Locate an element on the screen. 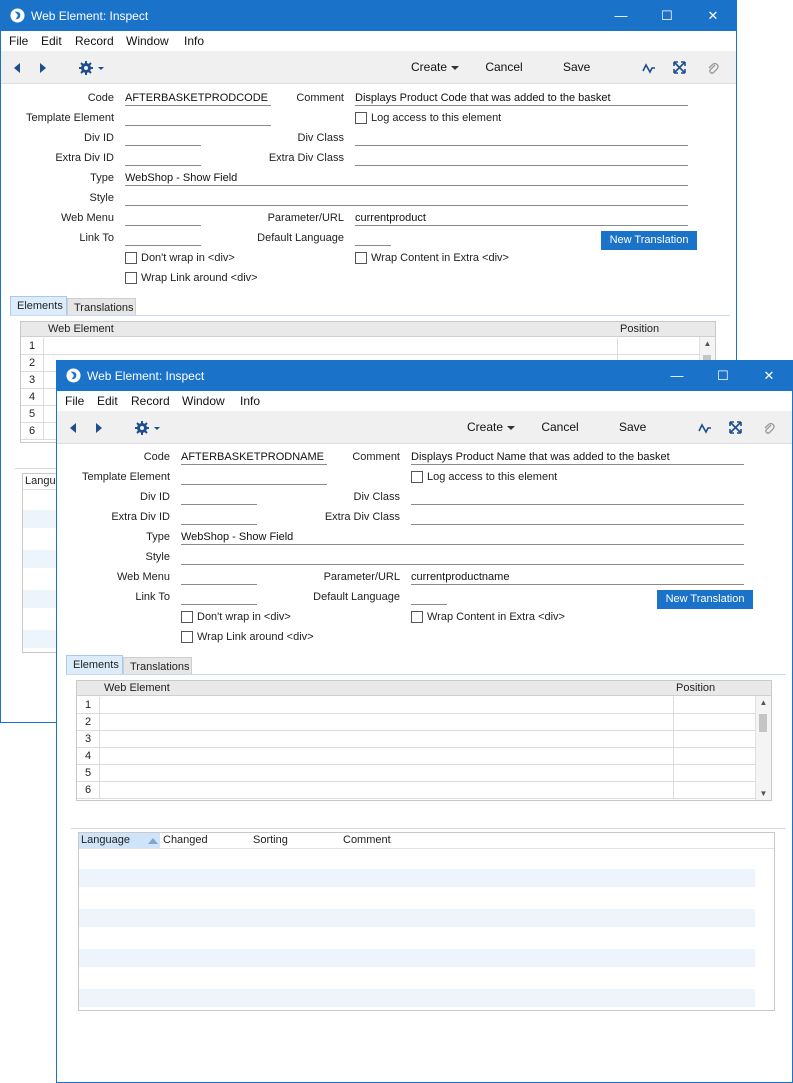  scroll-down-icon: ▼ is located at coordinates (763, 793).